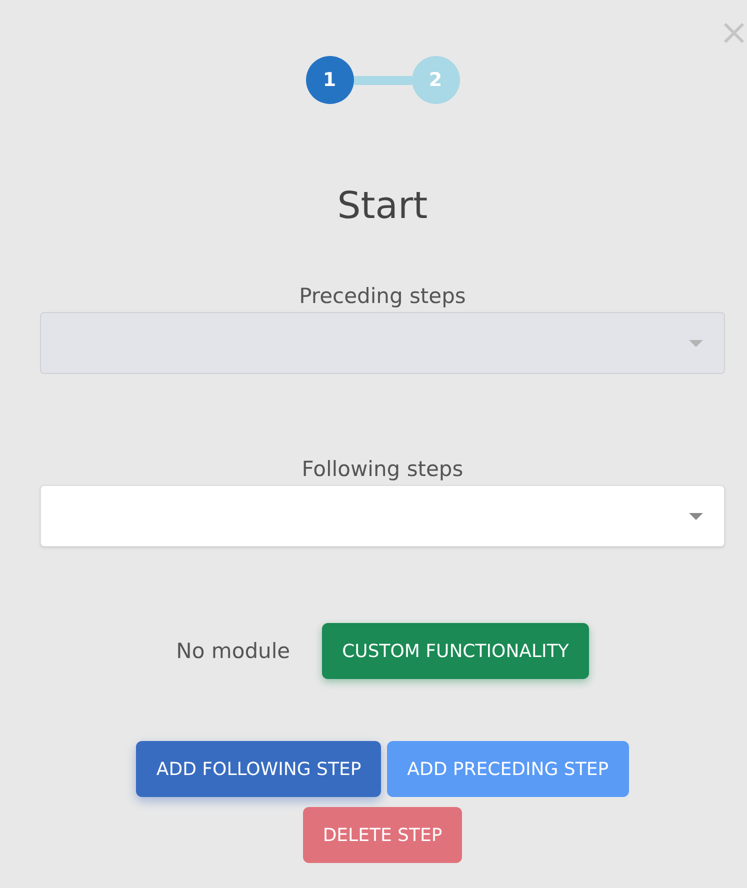  Describe the element at coordinates (734, 33) in the screenshot. I see `close-icon` at that location.